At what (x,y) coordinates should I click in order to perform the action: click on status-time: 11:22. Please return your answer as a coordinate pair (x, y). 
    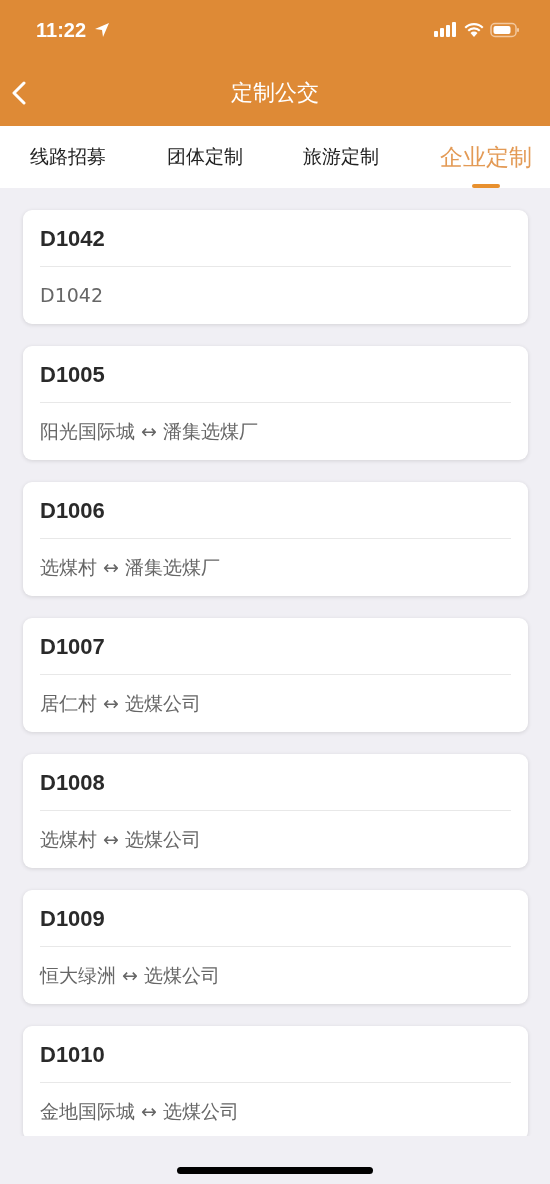
    Looking at the image, I should click on (61, 30).